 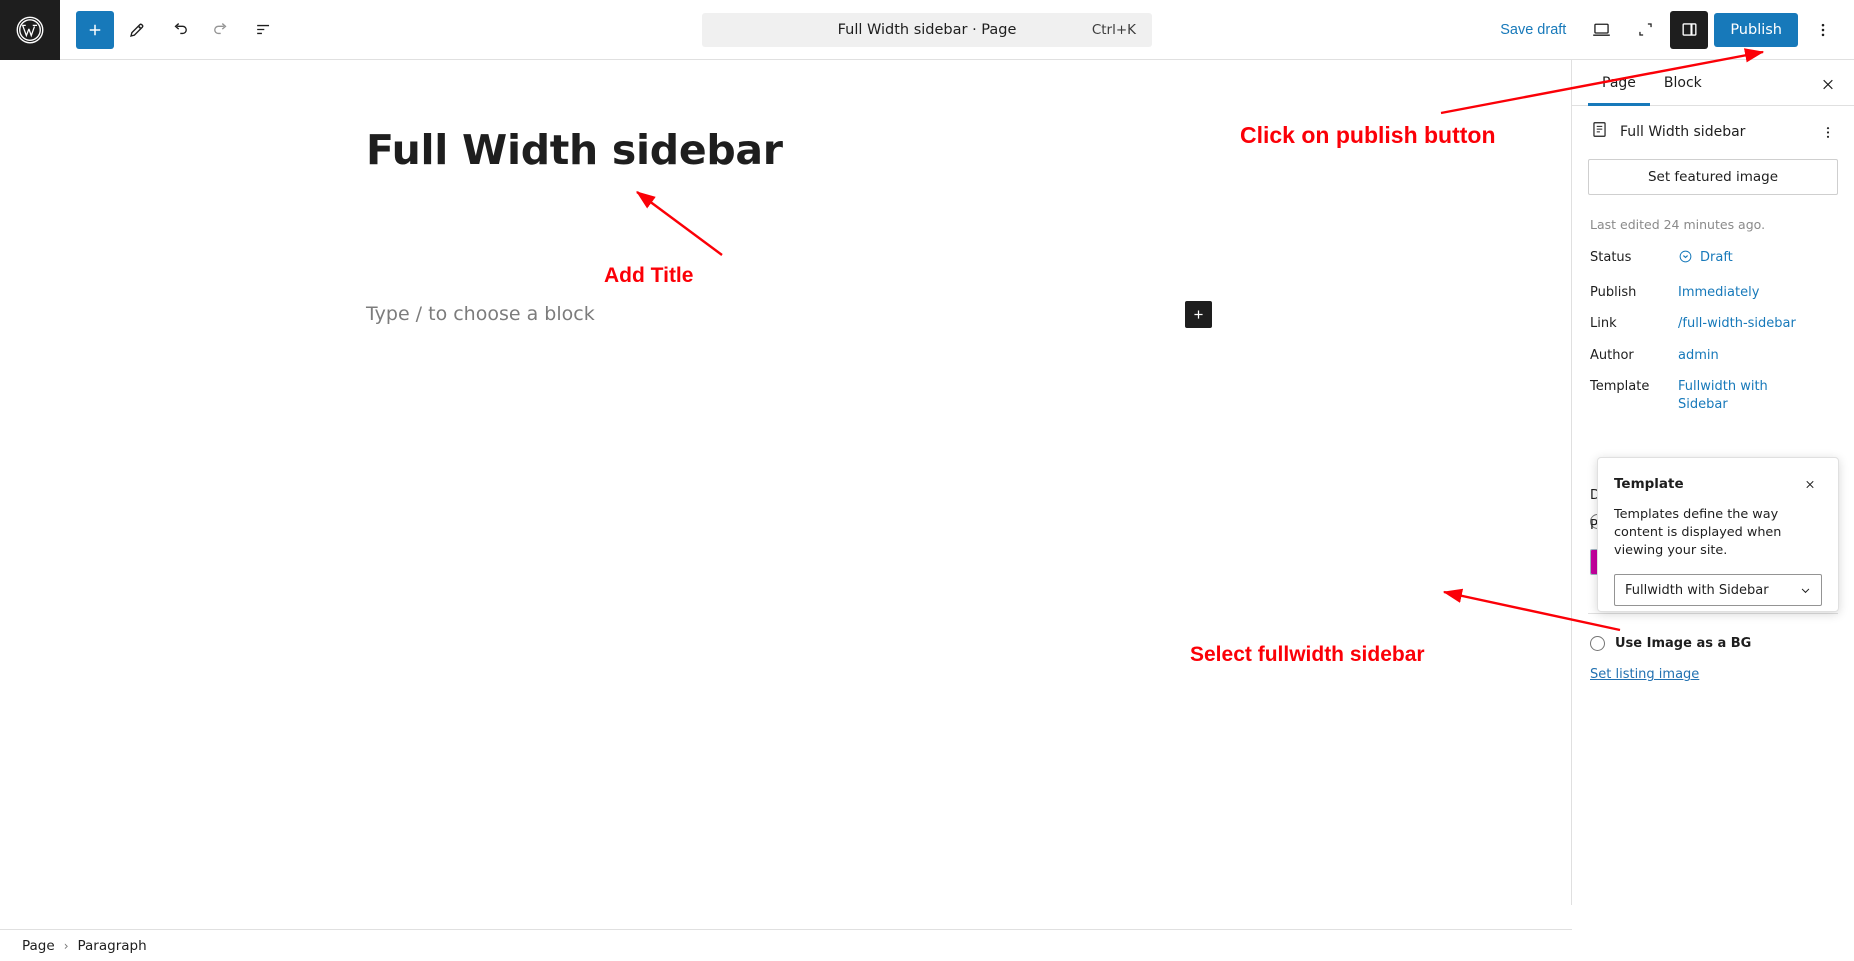 I want to click on template-value: Fullwidth with Sidebar, so click(x=1733, y=395).